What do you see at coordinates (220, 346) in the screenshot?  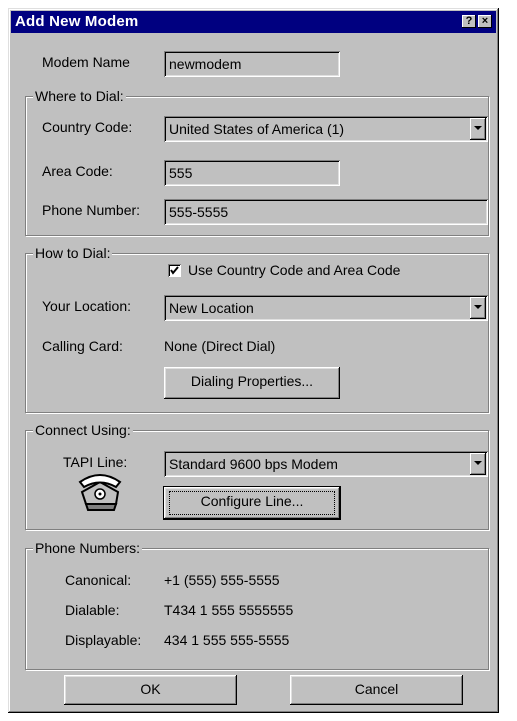 I see `calling-card-value: None (Direct Dial)` at bounding box center [220, 346].